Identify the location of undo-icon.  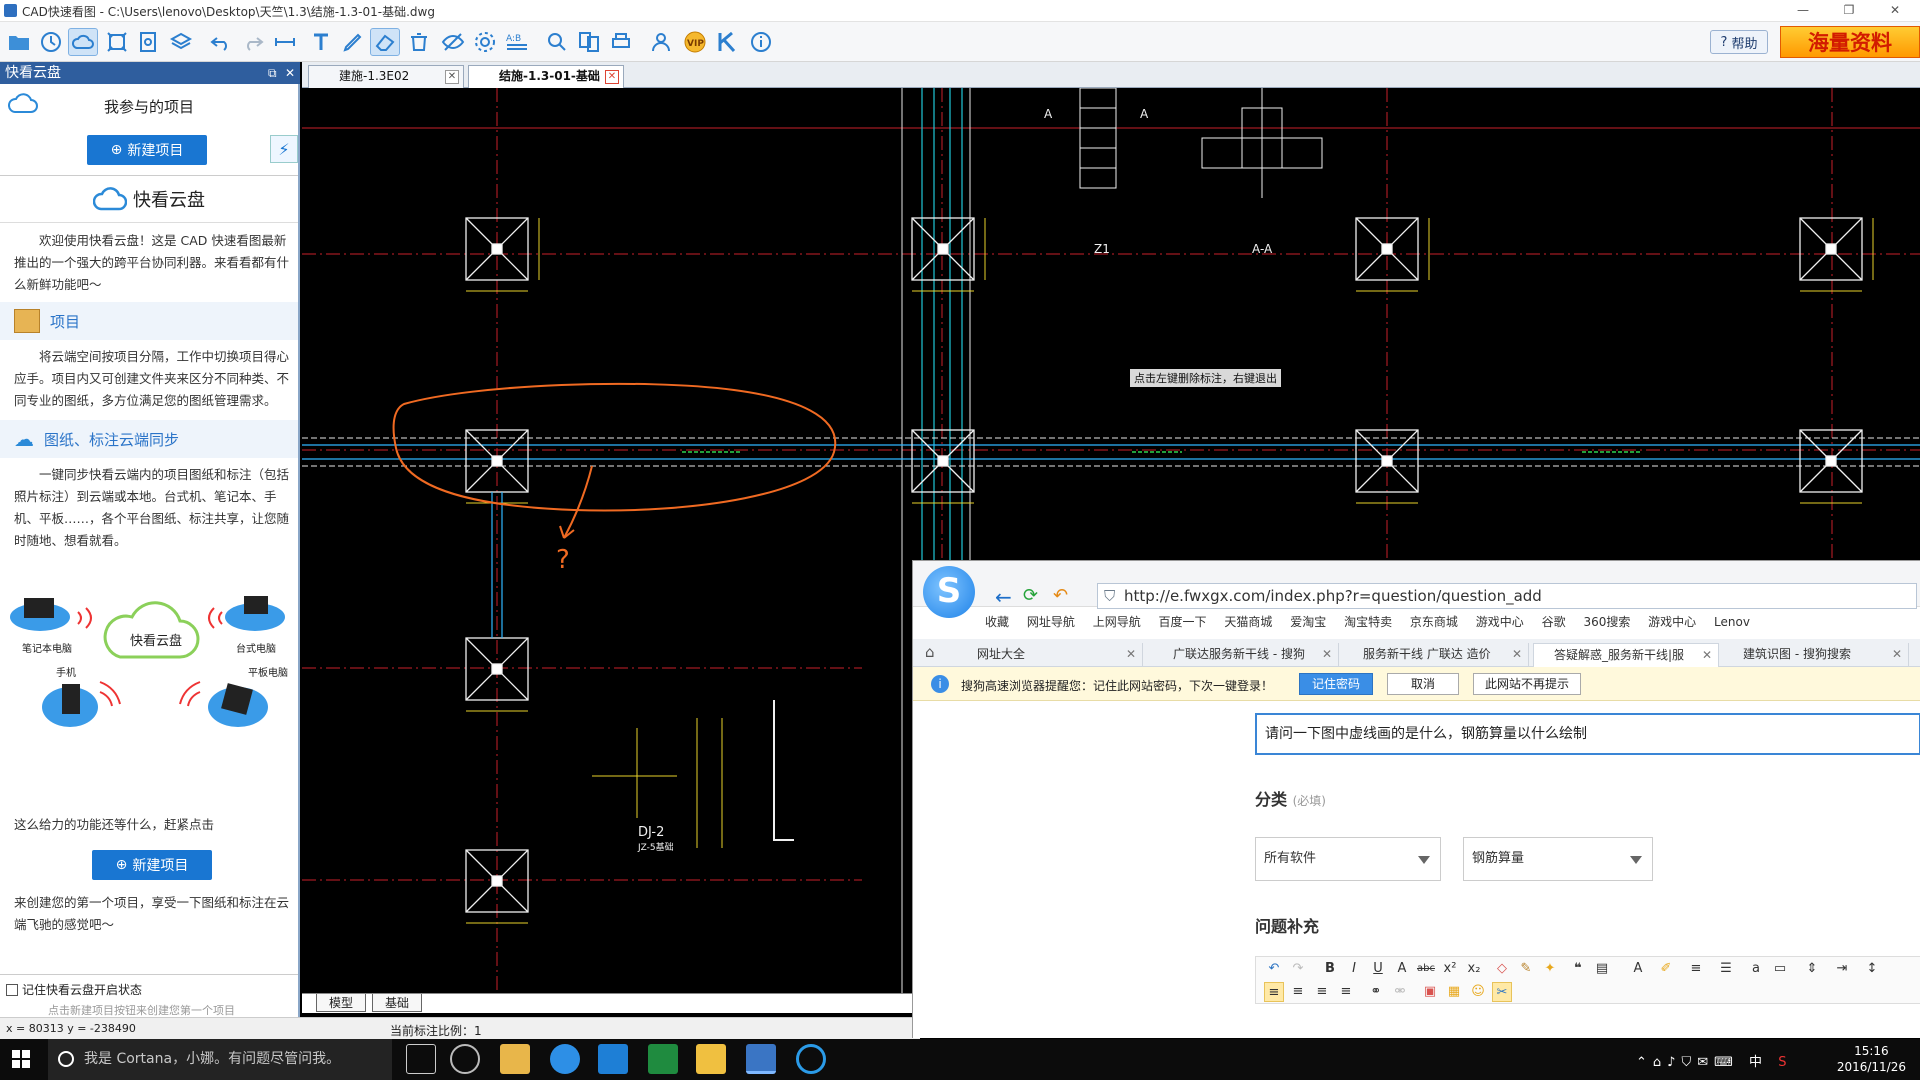
(221, 42).